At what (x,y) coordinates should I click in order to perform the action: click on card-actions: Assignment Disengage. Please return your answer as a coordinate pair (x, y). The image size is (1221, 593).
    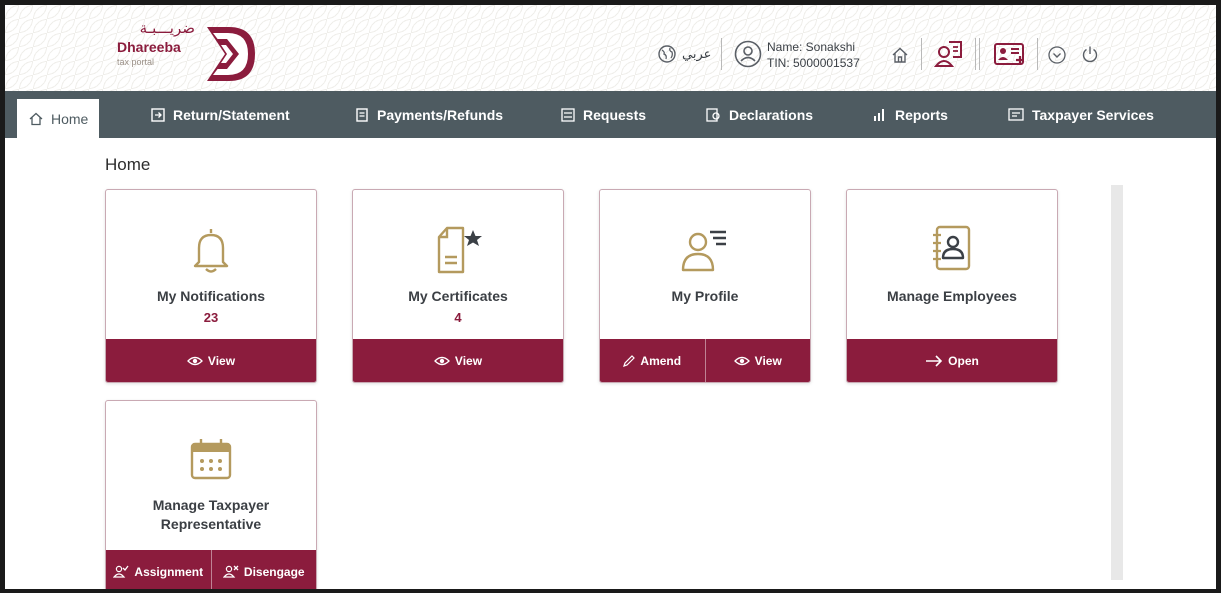
    Looking at the image, I should click on (211, 569).